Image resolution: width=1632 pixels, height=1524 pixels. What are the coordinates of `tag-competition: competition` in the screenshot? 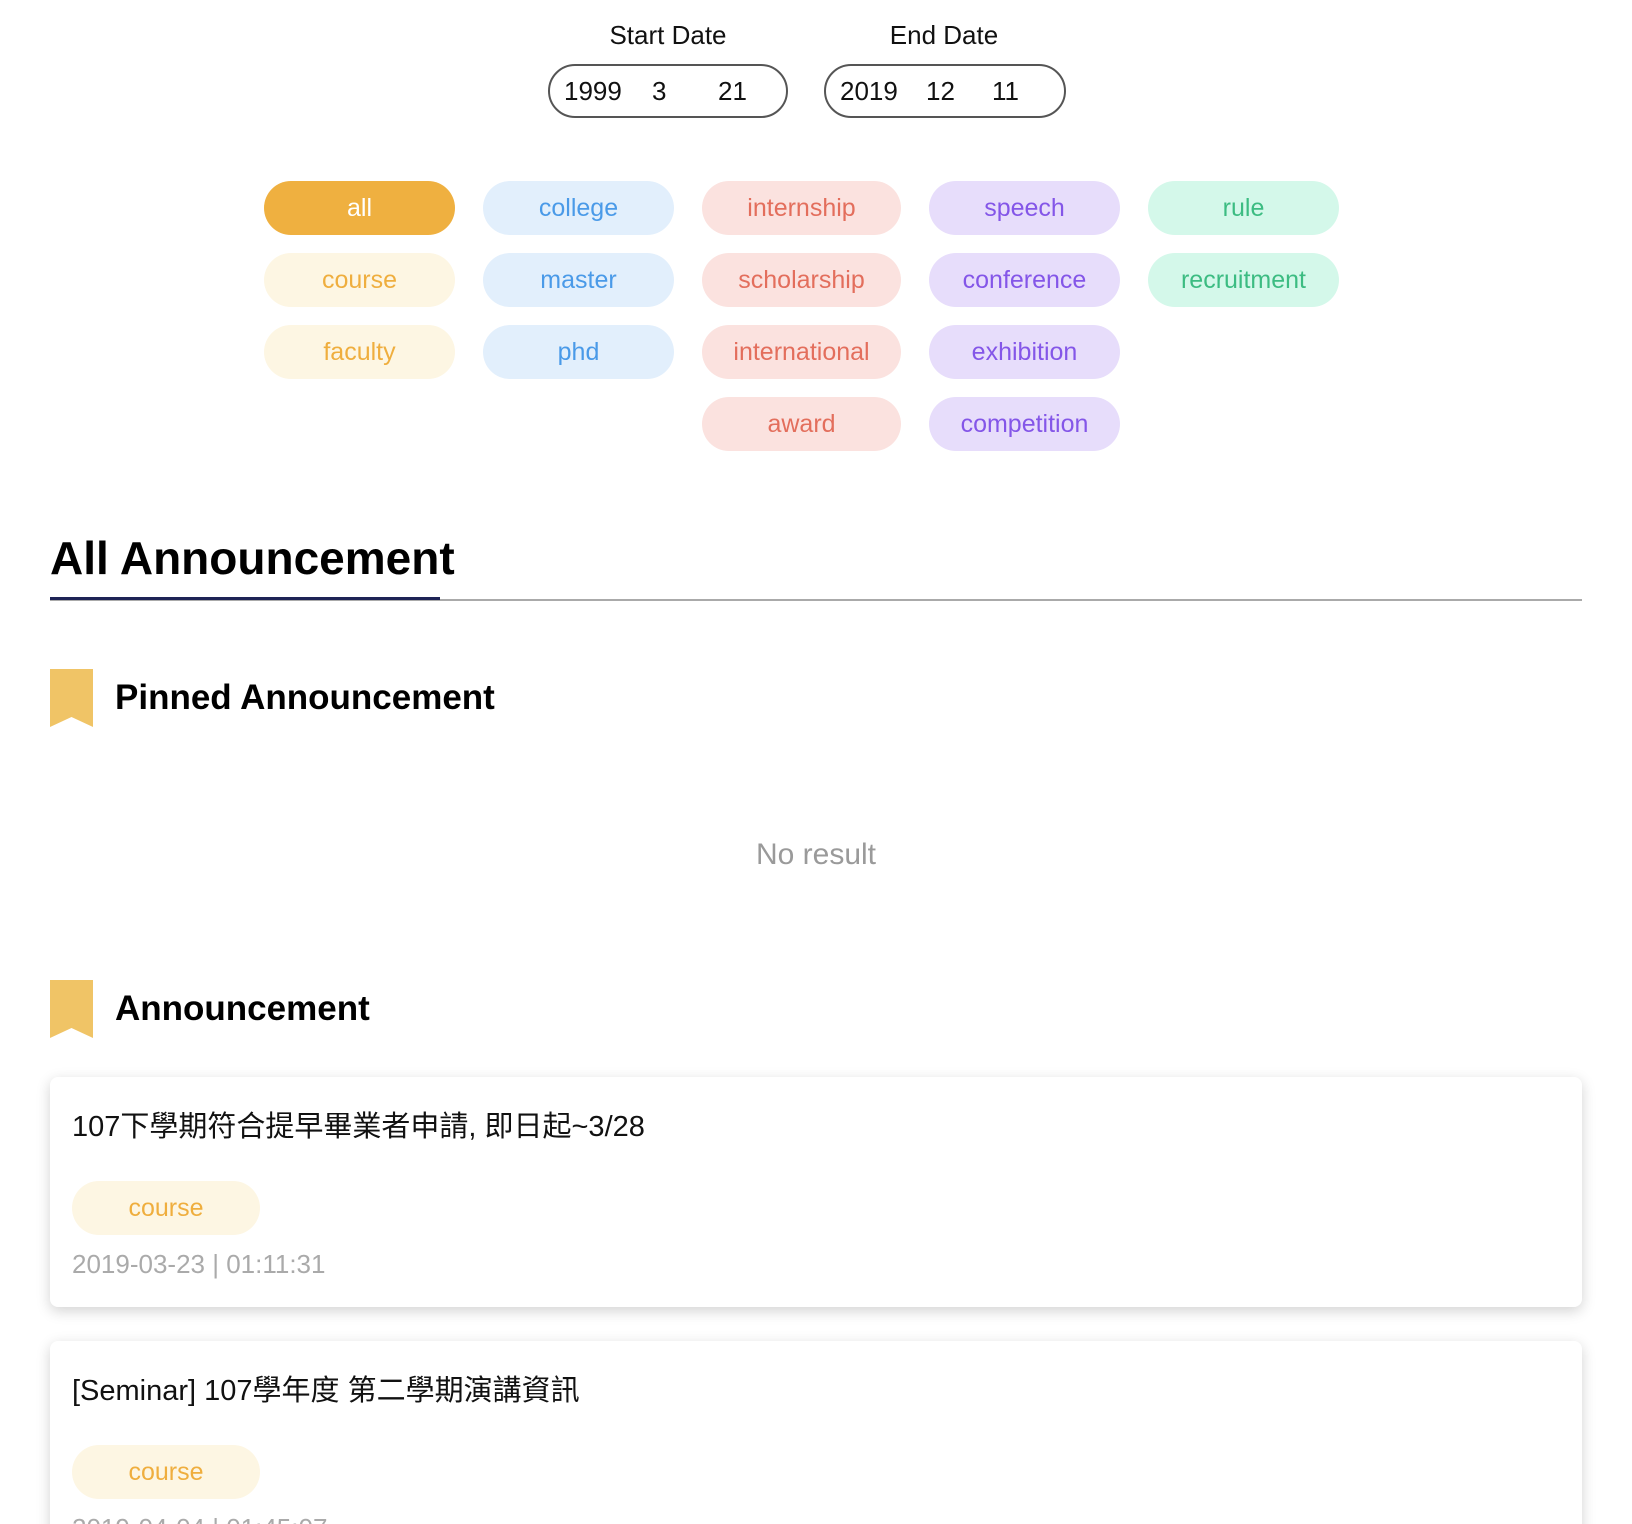 It's located at (1024, 424).